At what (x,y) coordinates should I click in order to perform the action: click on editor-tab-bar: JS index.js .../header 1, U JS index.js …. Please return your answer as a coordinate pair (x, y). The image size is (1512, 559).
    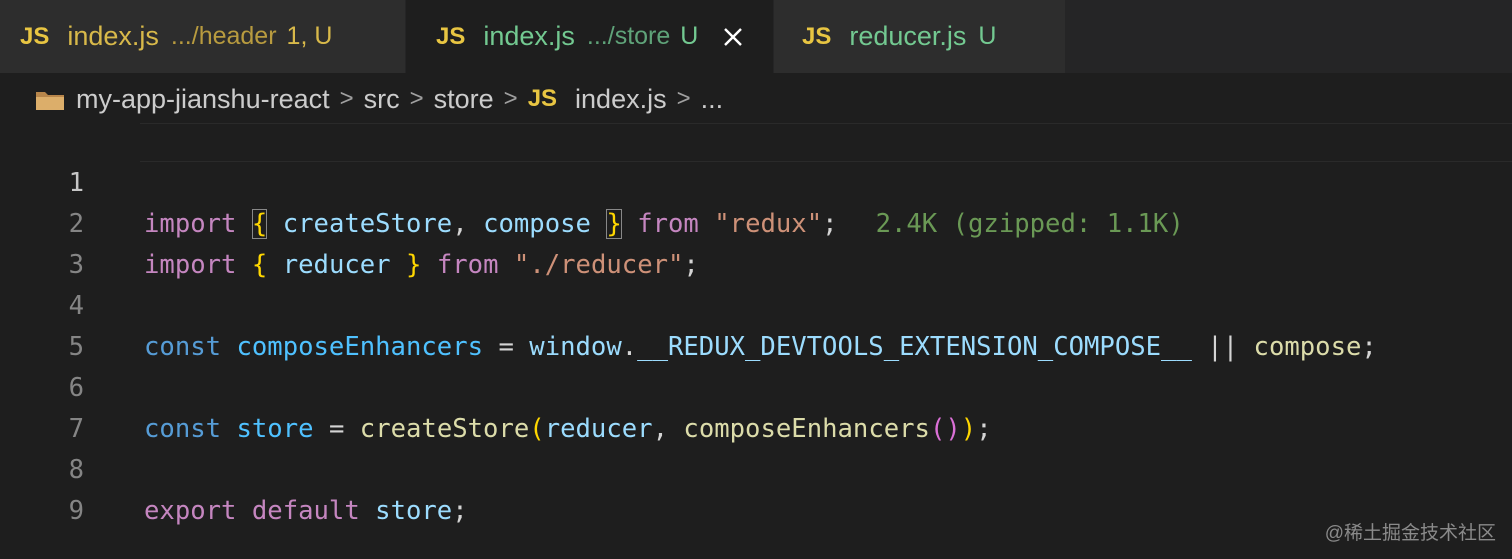
    Looking at the image, I should click on (756, 36).